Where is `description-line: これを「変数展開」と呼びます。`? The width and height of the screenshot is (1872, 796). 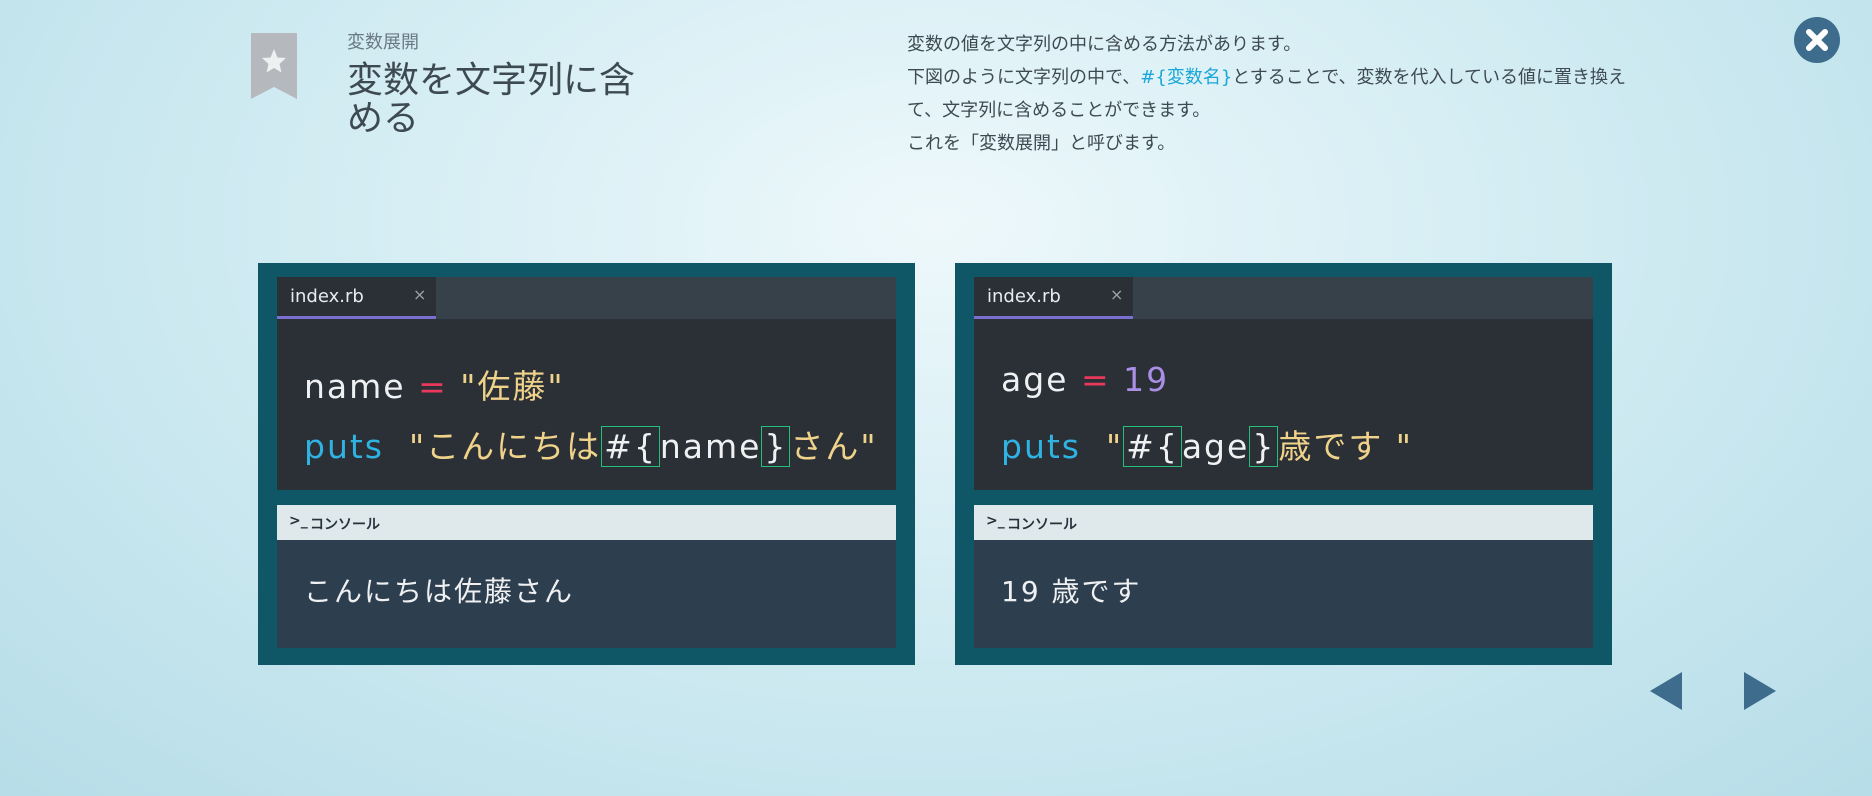
description-line: これを「変数展開」と呼びます。 is located at coordinates (1041, 143).